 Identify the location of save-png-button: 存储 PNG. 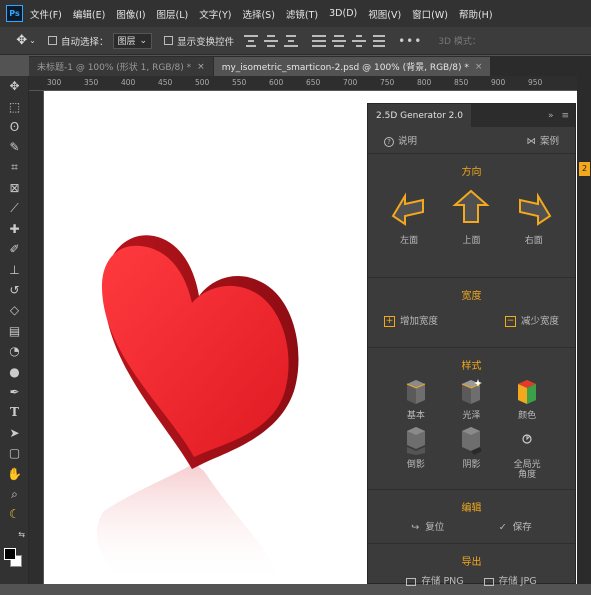
(435, 580).